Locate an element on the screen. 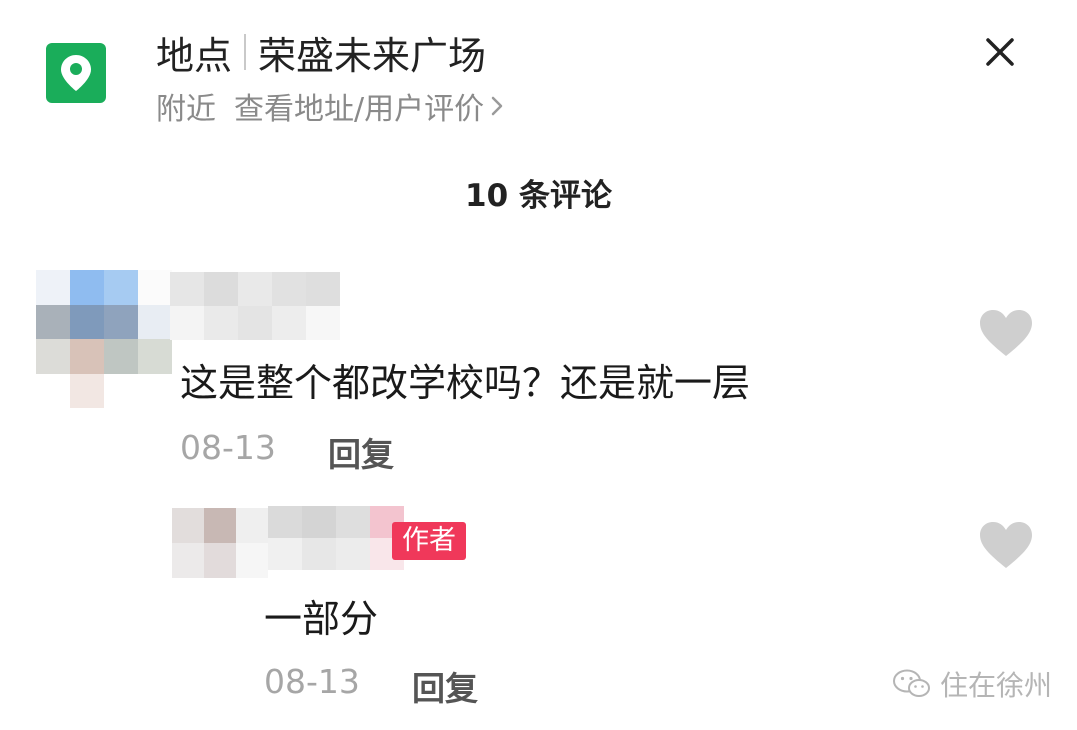  nearby-label: 附近 is located at coordinates (186, 109).